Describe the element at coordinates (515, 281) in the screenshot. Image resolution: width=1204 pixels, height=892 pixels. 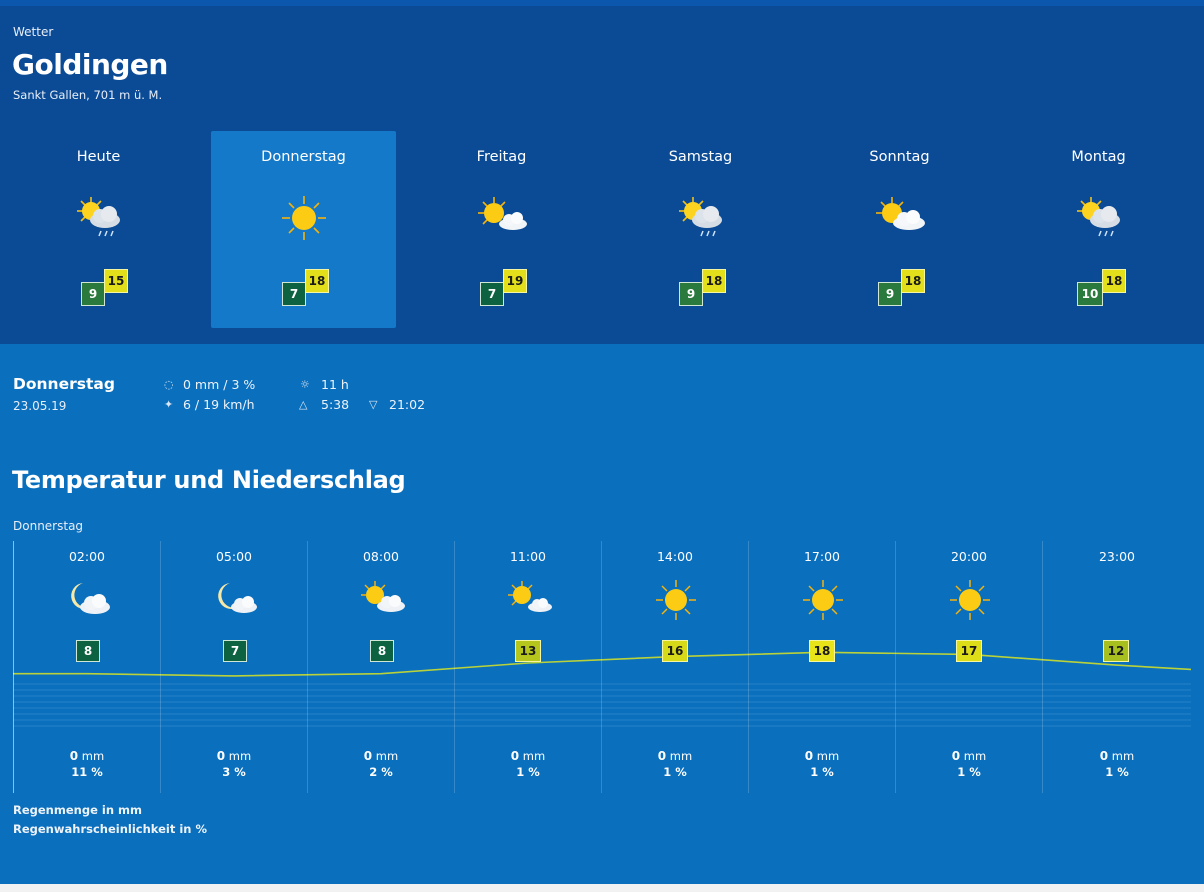
I see `max-temp-badge: 19` at that location.